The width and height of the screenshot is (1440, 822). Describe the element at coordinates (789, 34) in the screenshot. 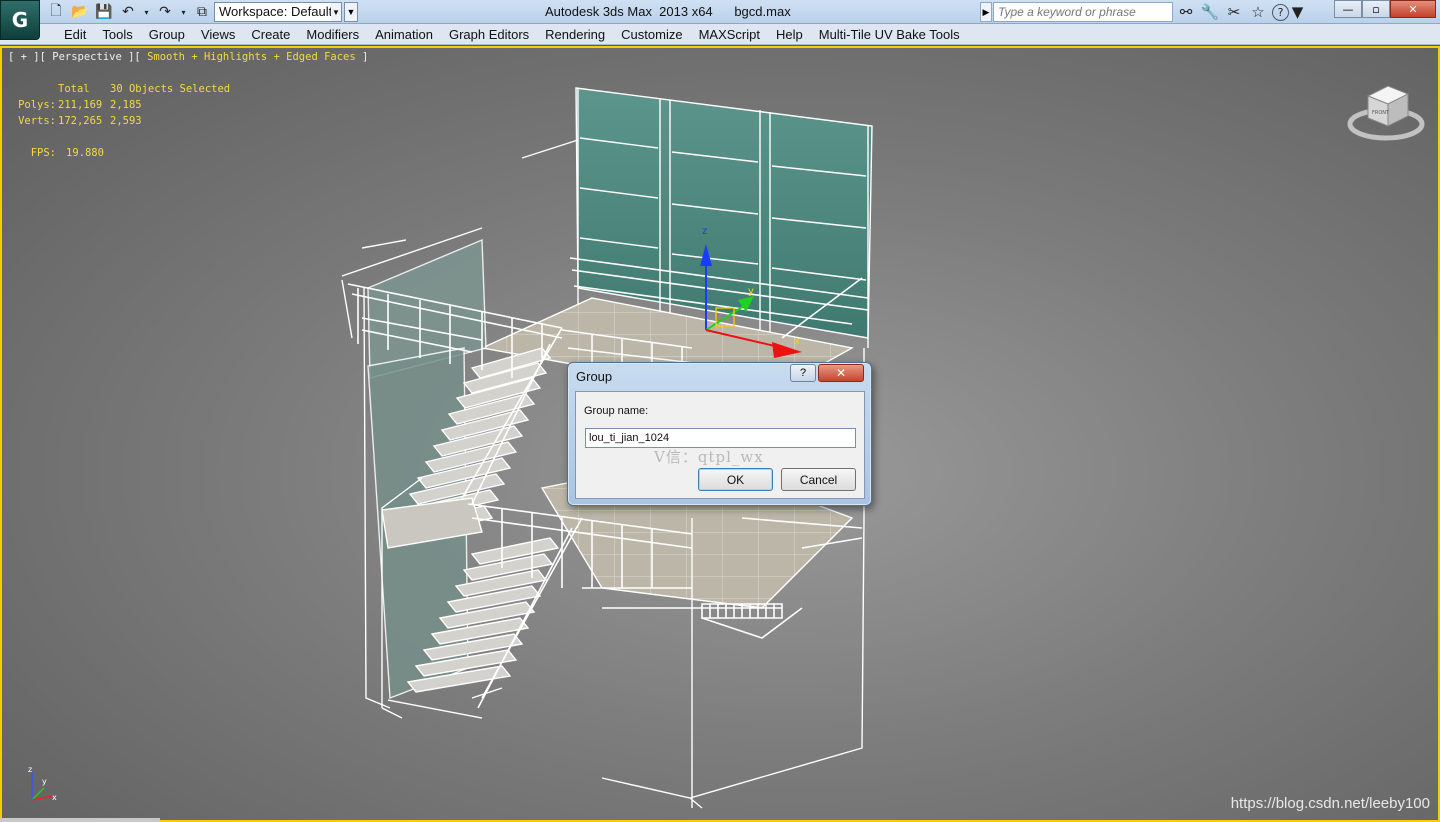

I see `menu-help: Help` at that location.